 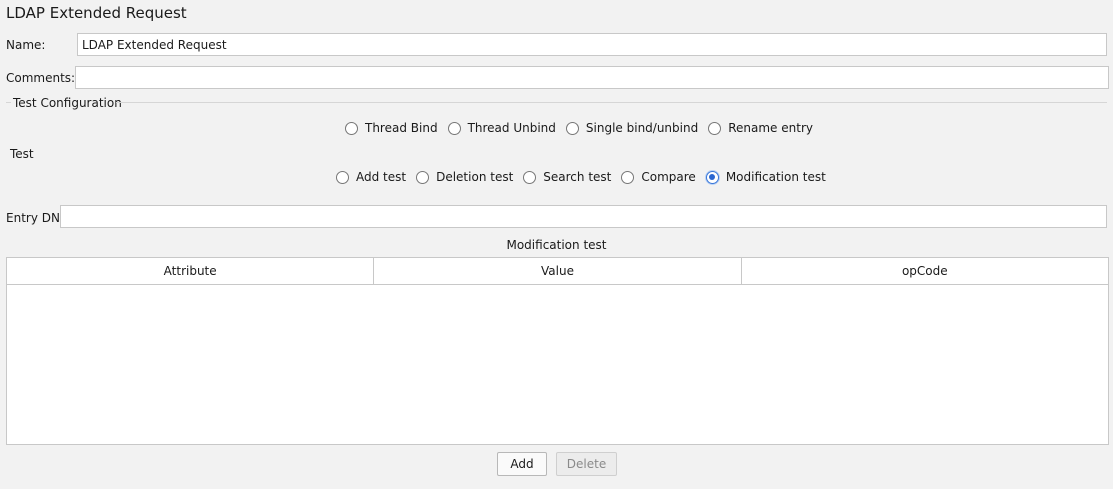 I want to click on comments-label: Comments:, so click(x=41, y=78).